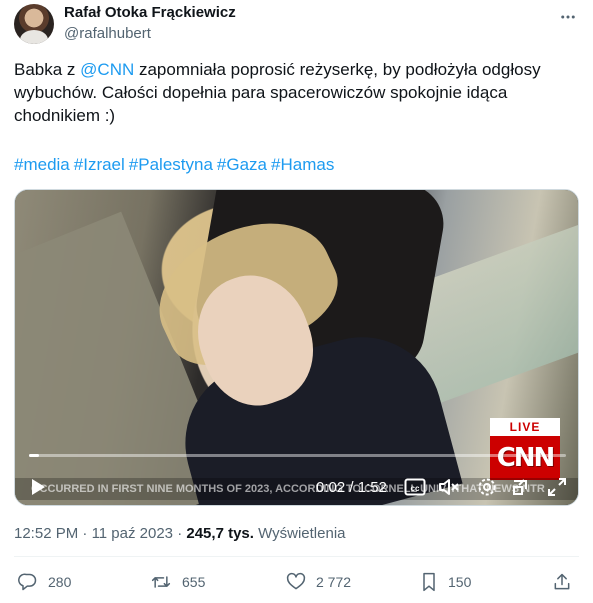 Image resolution: width=593 pixels, height=603 pixels. I want to click on progress-bar, so click(297, 455).